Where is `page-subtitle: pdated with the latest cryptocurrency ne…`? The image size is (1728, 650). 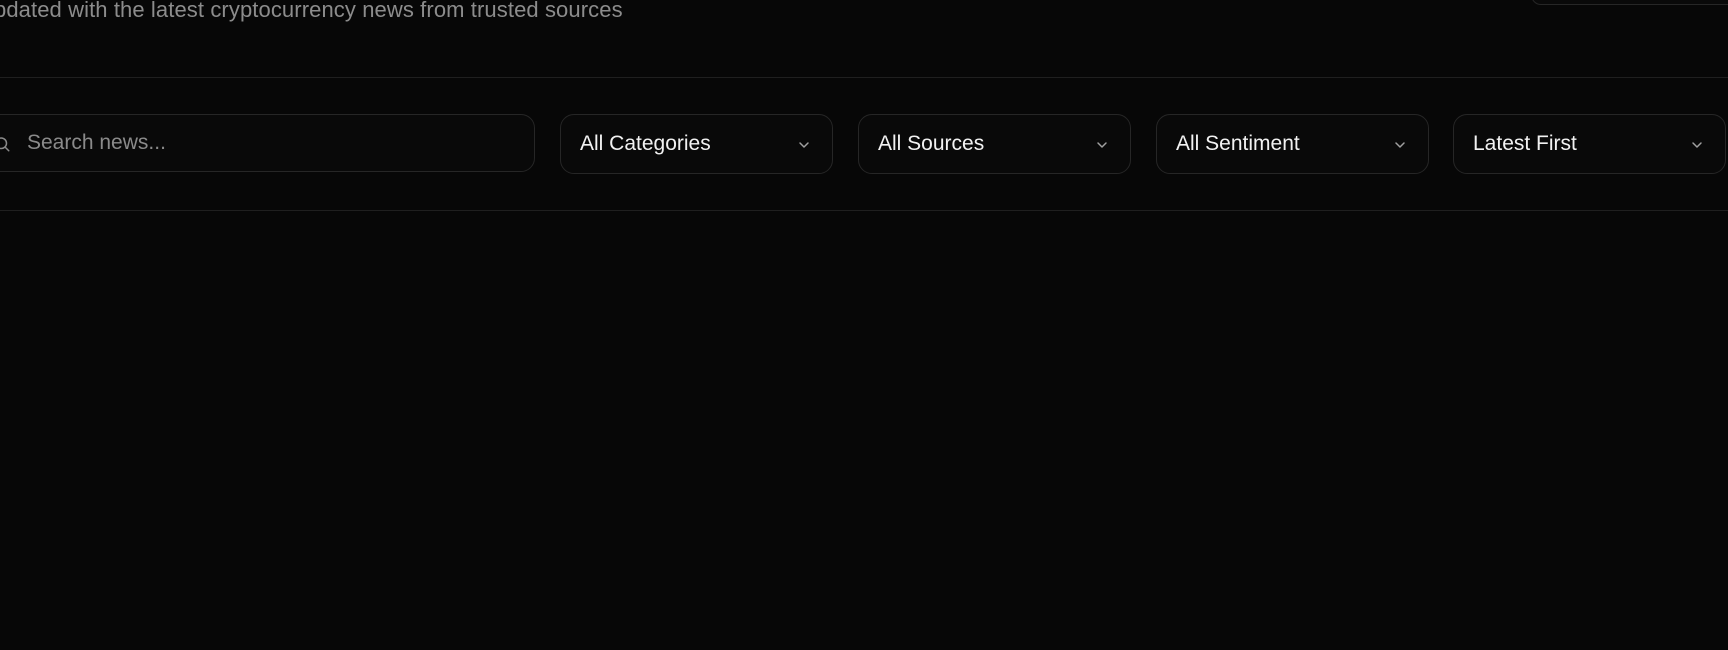
page-subtitle: pdated with the latest cryptocurrency ne… is located at coordinates (311, 11).